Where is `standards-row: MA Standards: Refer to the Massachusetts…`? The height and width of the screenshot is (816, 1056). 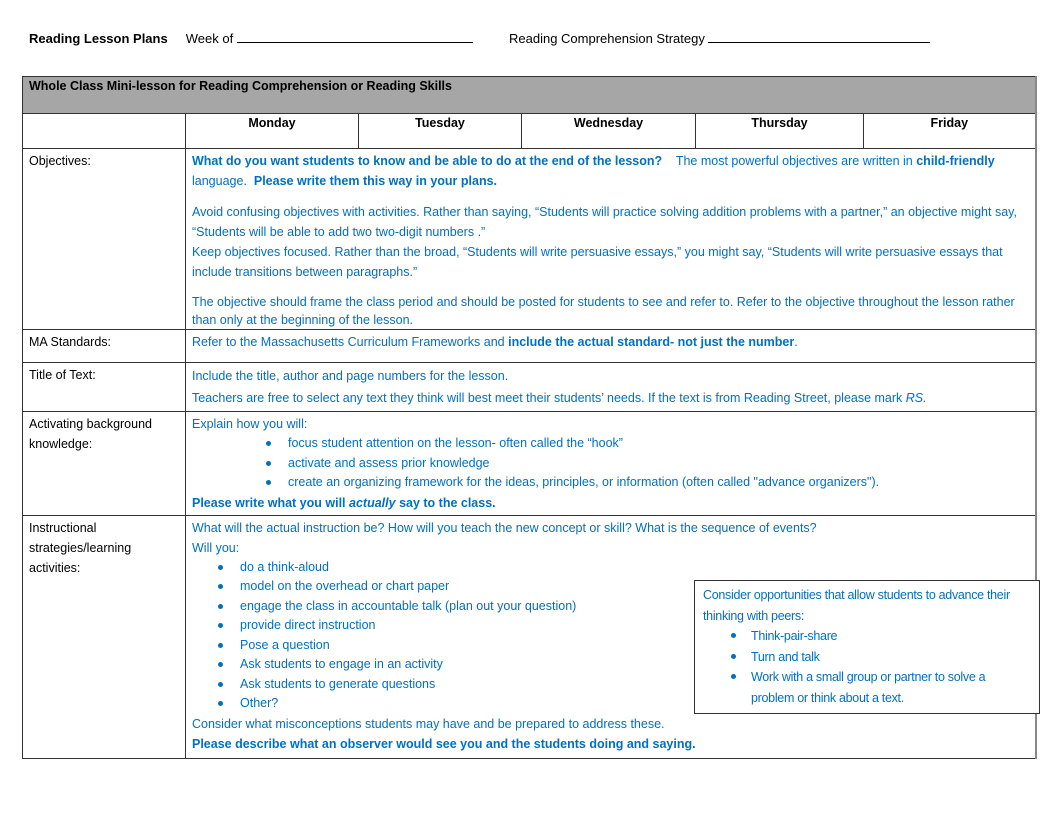
standards-row: MA Standards: Refer to the Massachusetts… is located at coordinates (529, 346).